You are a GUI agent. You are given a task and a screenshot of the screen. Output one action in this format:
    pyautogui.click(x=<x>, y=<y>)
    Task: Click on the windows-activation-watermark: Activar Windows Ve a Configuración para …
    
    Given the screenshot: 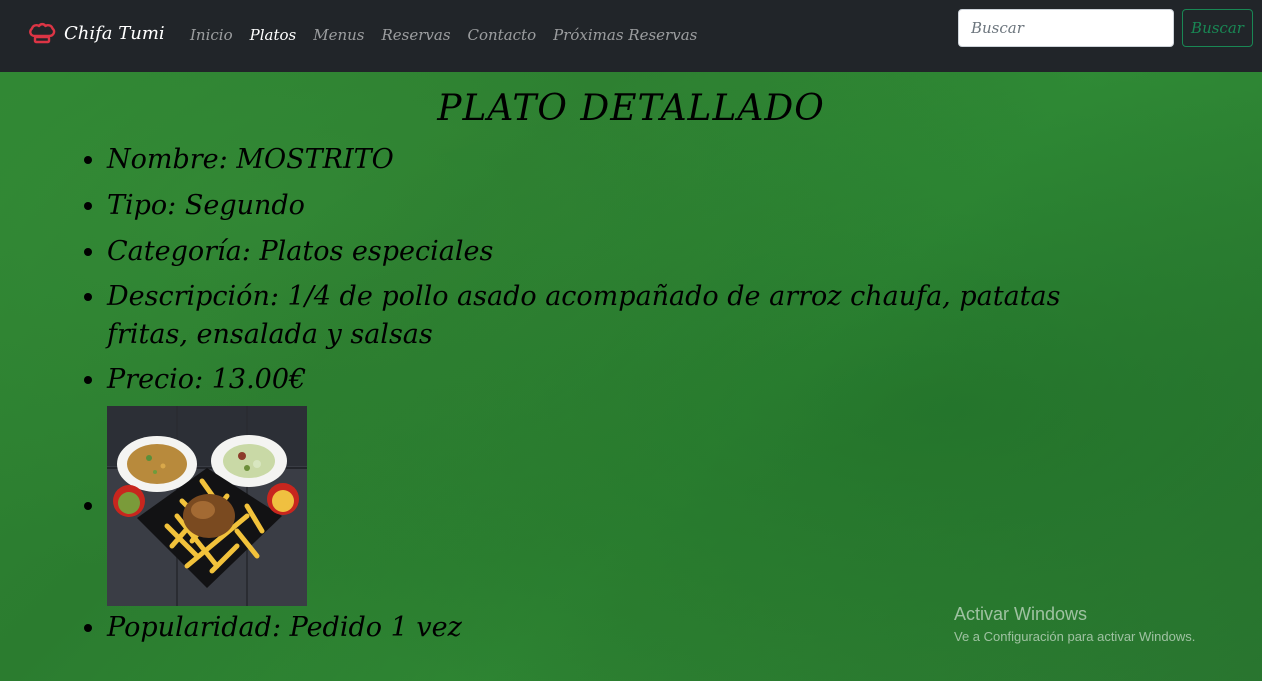 What is the action you would take?
    pyautogui.click(x=1074, y=624)
    